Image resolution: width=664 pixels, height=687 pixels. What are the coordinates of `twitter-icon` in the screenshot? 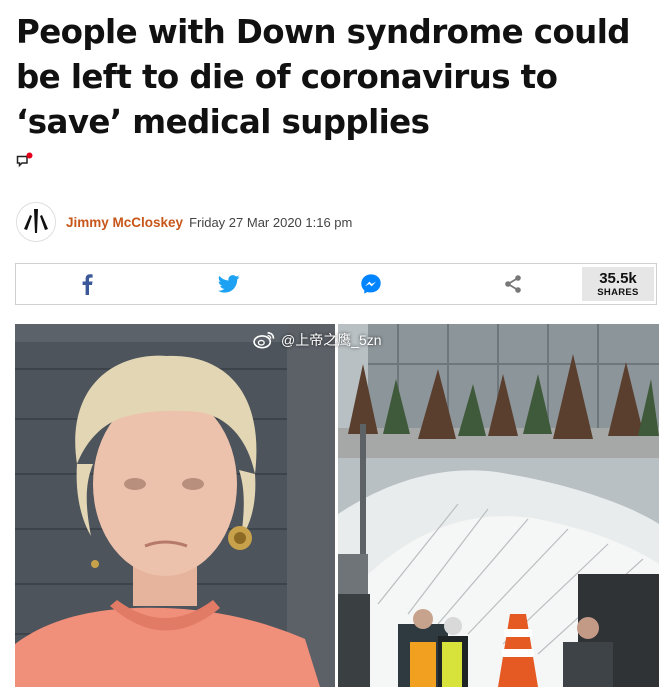 It's located at (229, 284).